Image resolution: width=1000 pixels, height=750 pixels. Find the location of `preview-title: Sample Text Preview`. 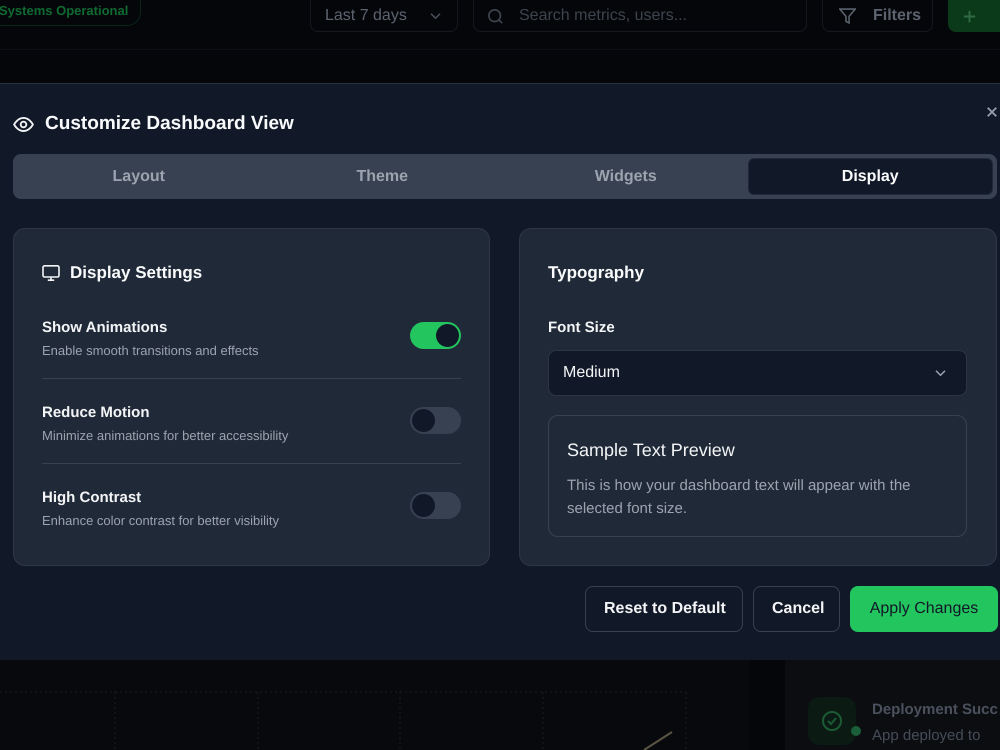

preview-title: Sample Text Preview is located at coordinates (651, 450).